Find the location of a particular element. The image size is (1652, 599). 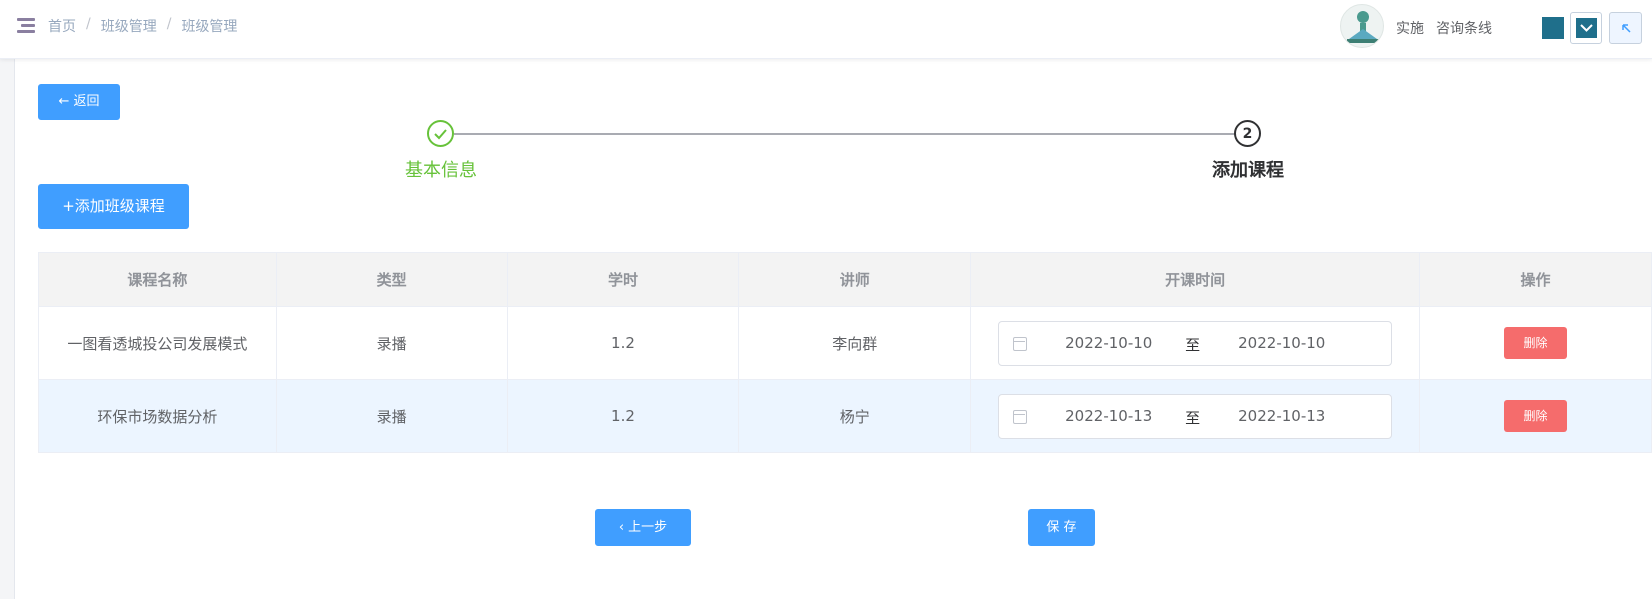

start-date-input: 2022-10-10 is located at coordinates (1108, 343).